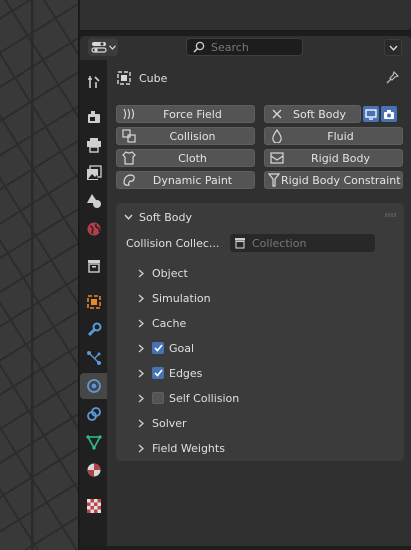 This screenshot has height=550, width=411. What do you see at coordinates (188, 398) in the screenshot?
I see `subpanel-self-collision: Self Collision` at bounding box center [188, 398].